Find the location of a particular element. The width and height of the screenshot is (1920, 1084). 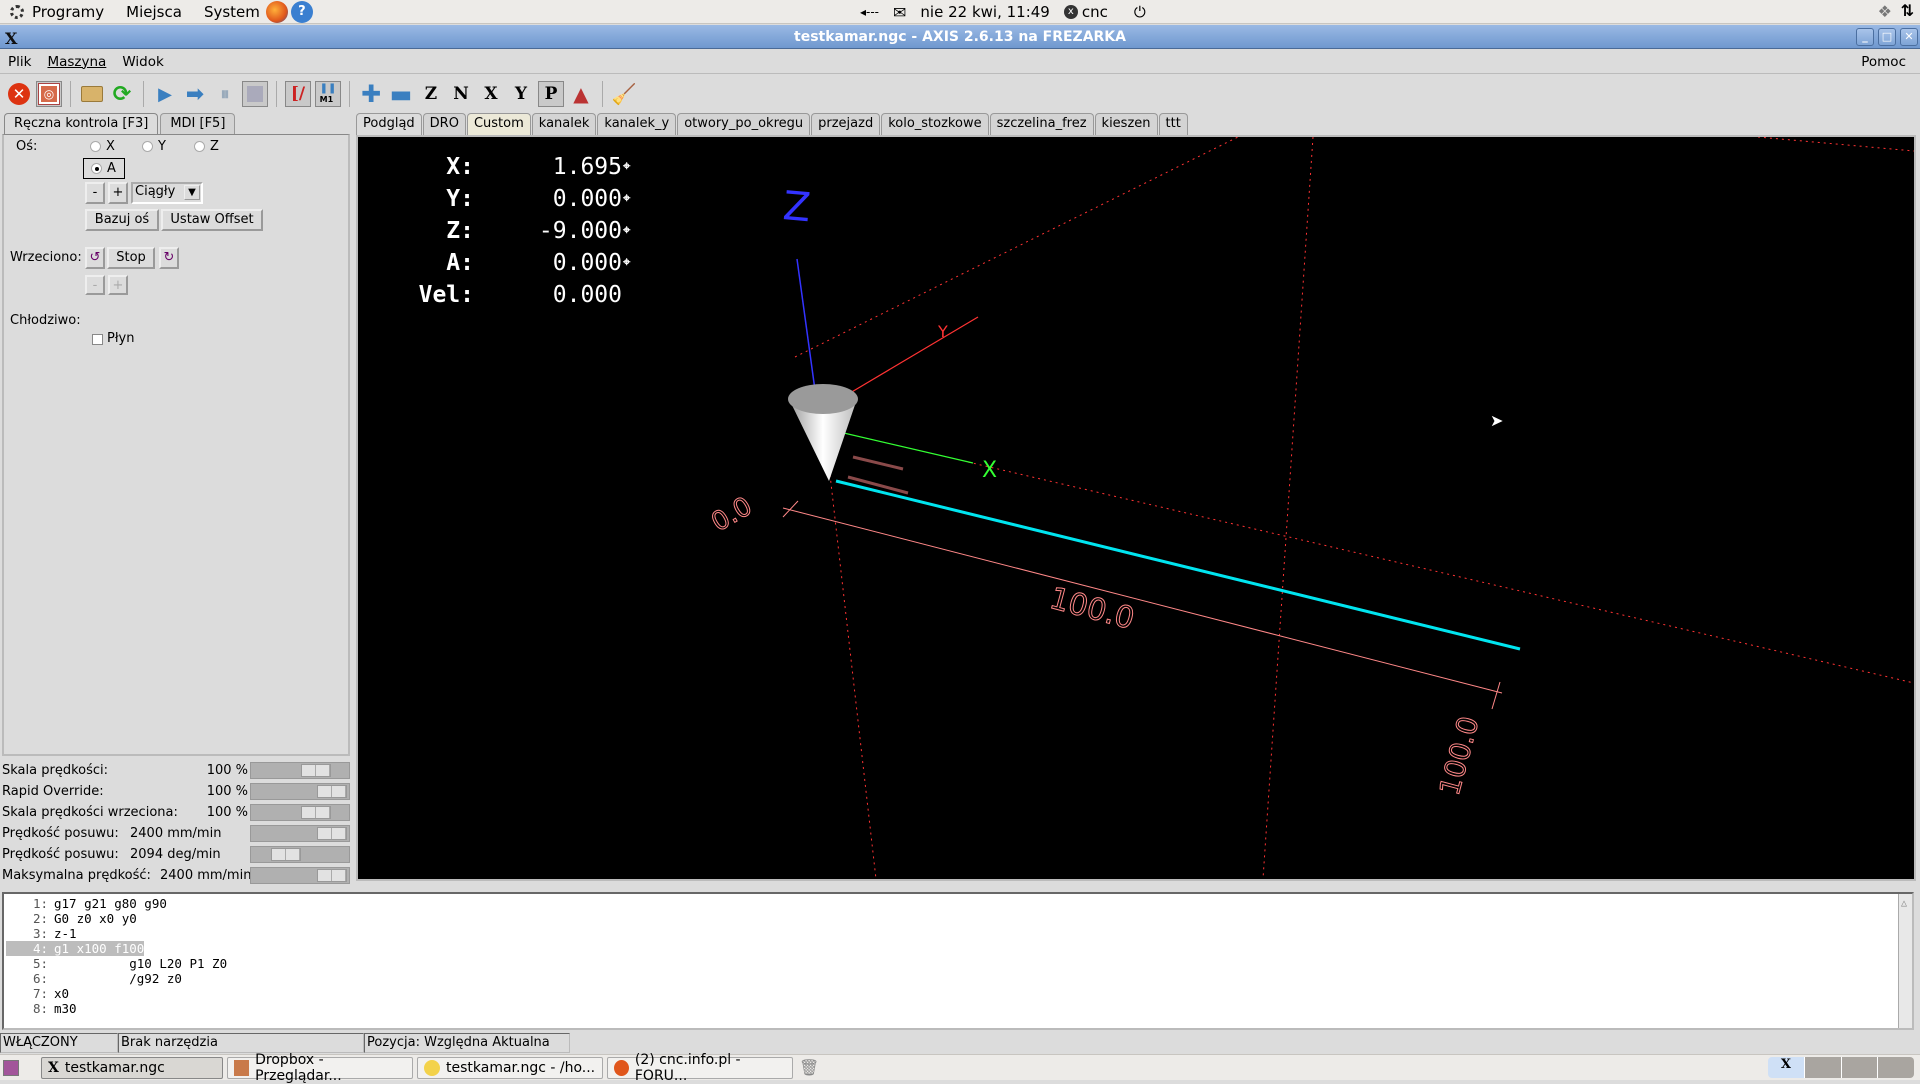

menu-help: Pomoc is located at coordinates (1883, 62).